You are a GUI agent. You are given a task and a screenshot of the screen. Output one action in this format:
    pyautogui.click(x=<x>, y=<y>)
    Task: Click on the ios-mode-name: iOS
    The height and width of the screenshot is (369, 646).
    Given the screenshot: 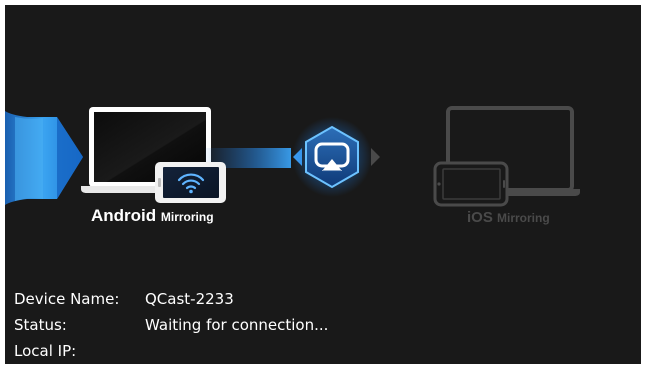 What is the action you would take?
    pyautogui.click(x=480, y=217)
    